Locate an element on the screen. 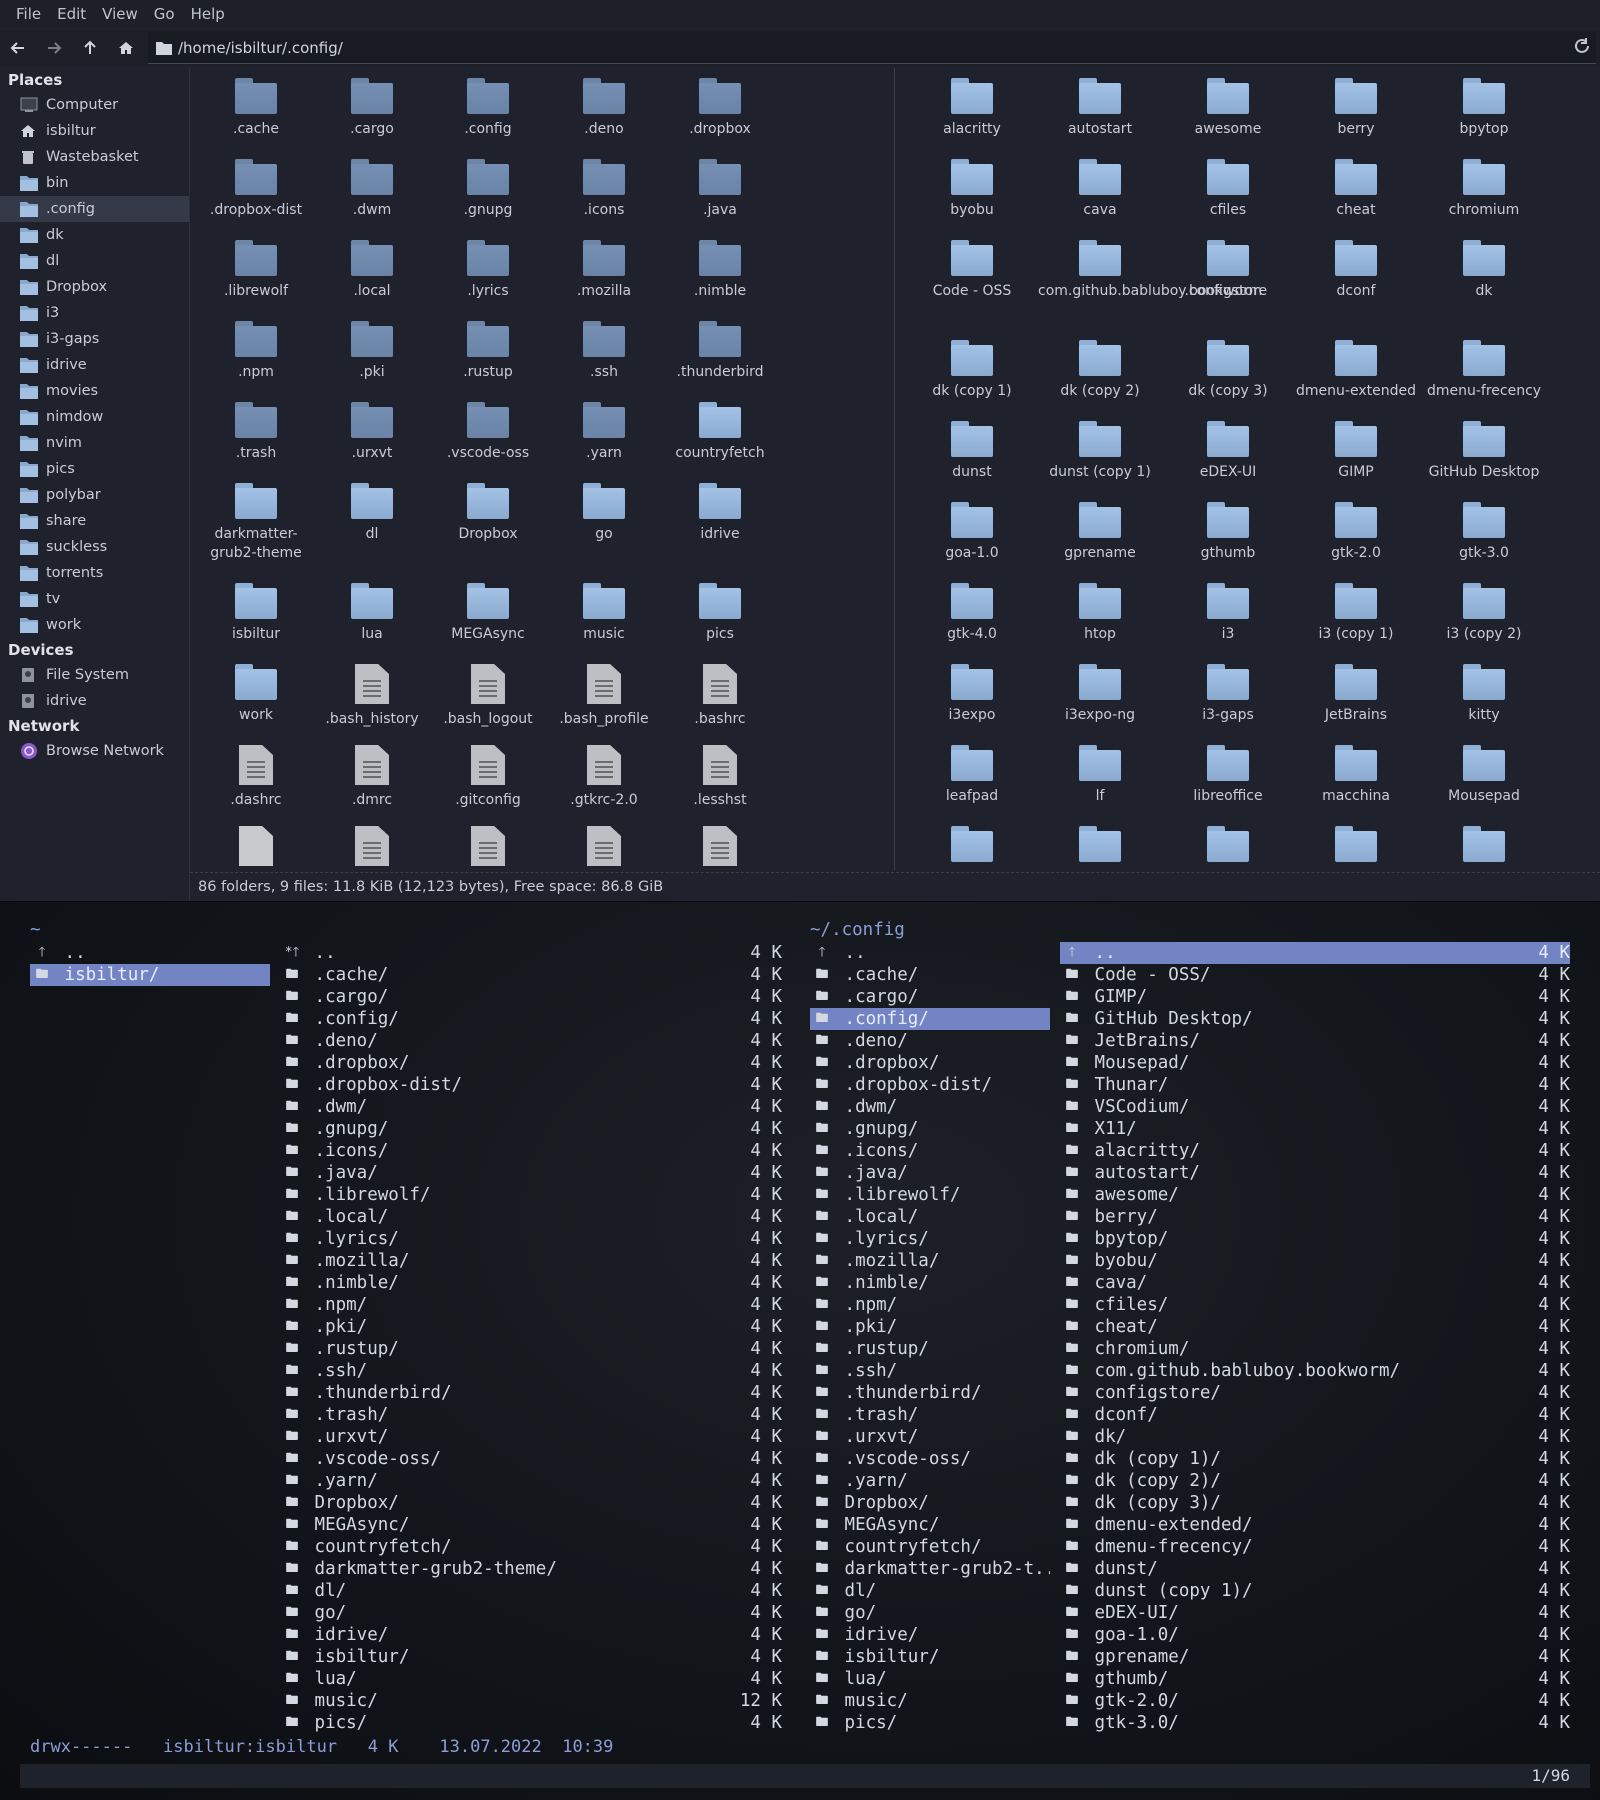 The image size is (1600, 1800). list-item: 🖿 .dropbox/ is located at coordinates (930, 1063).